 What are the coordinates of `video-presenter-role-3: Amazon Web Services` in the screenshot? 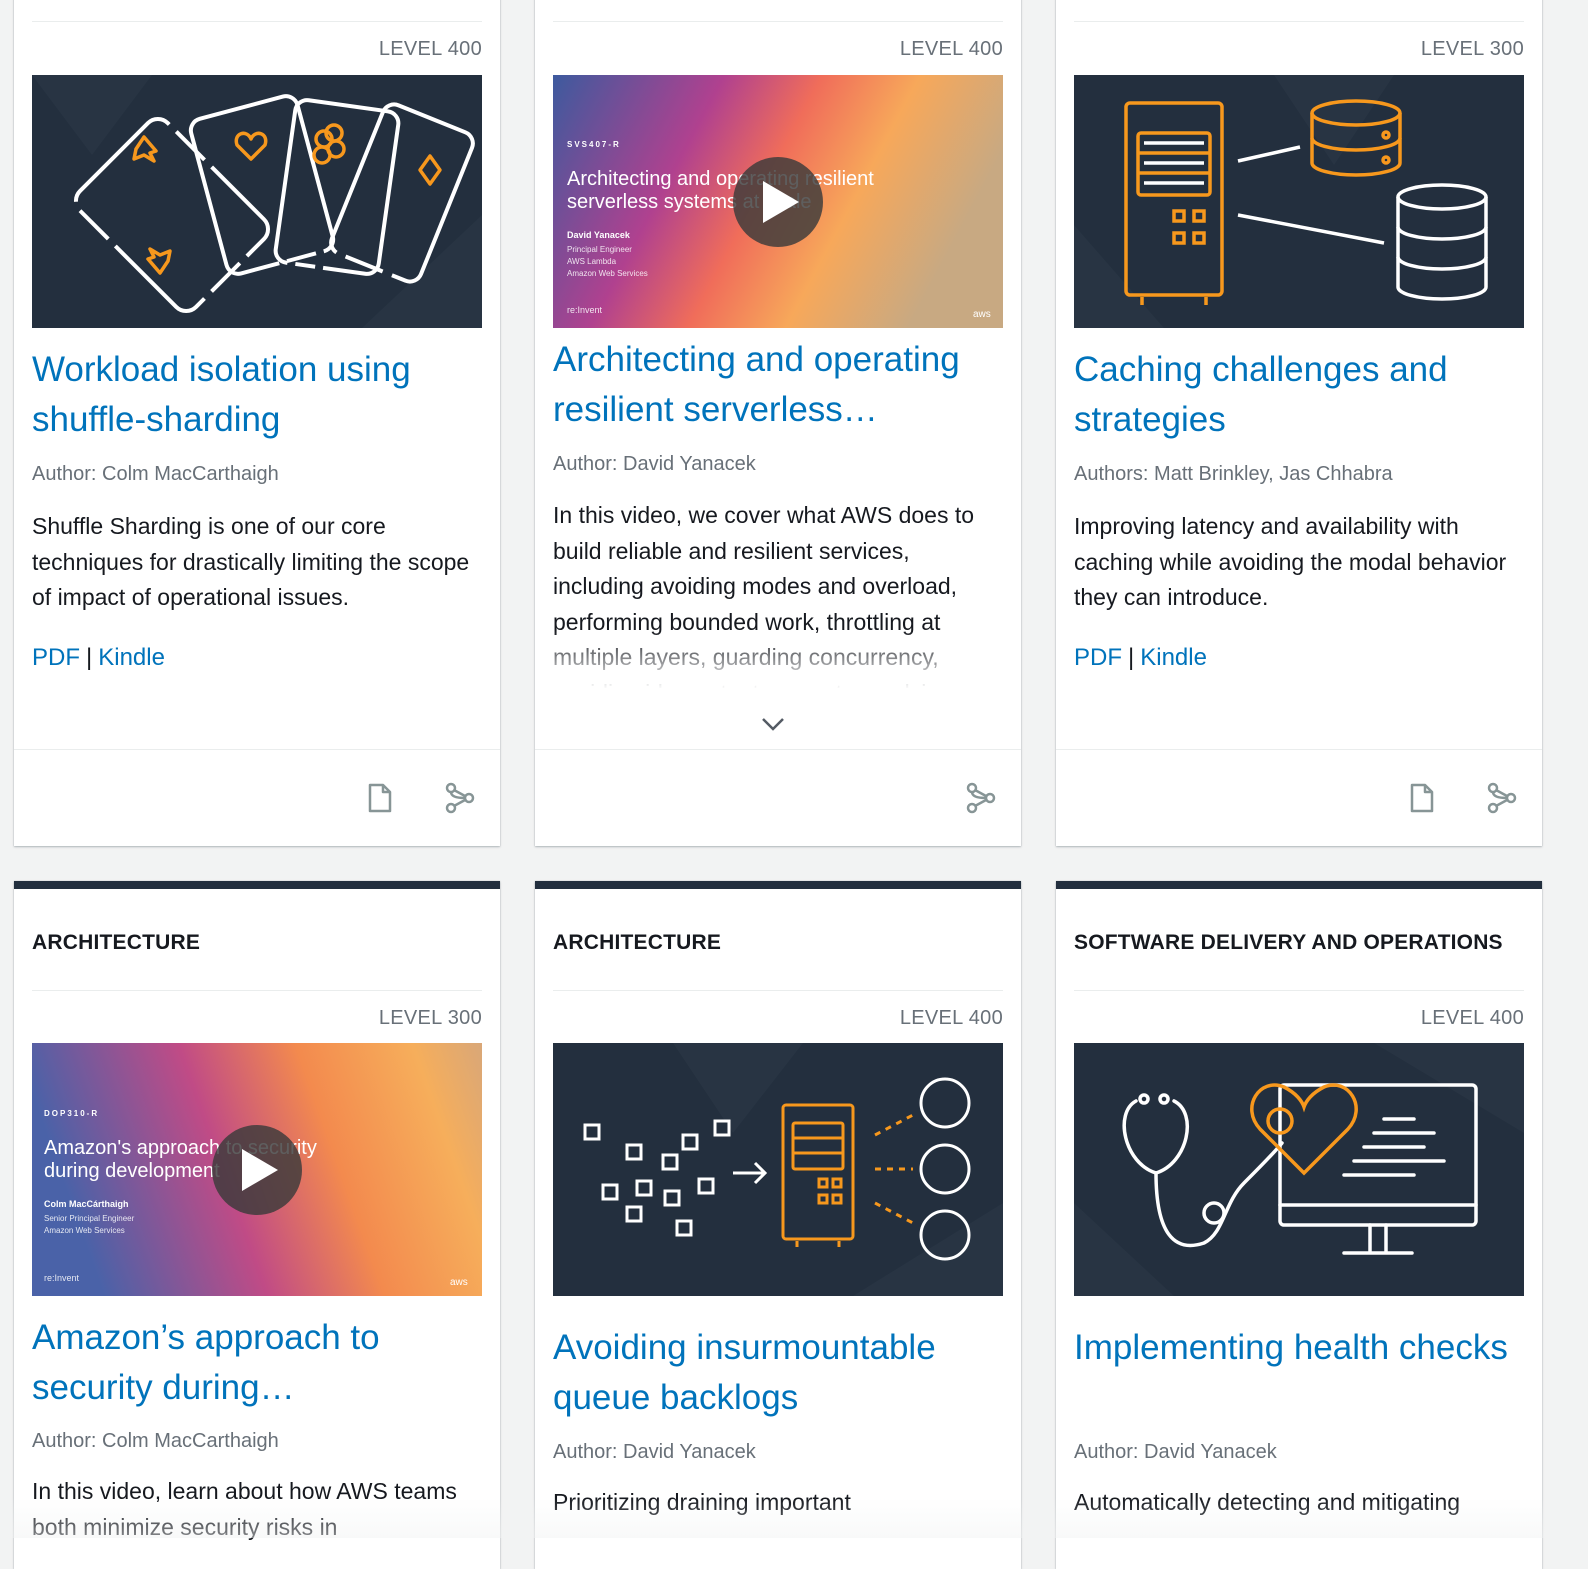 It's located at (607, 273).